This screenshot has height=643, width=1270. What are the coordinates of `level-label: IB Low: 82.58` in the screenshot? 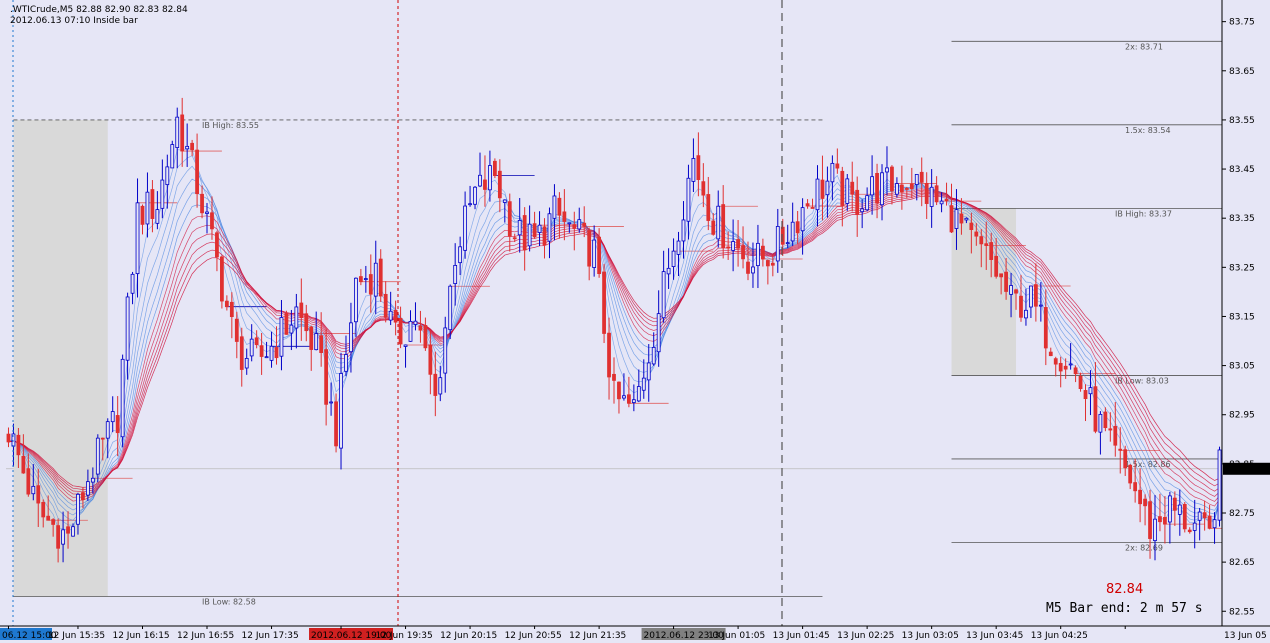 It's located at (229, 602).